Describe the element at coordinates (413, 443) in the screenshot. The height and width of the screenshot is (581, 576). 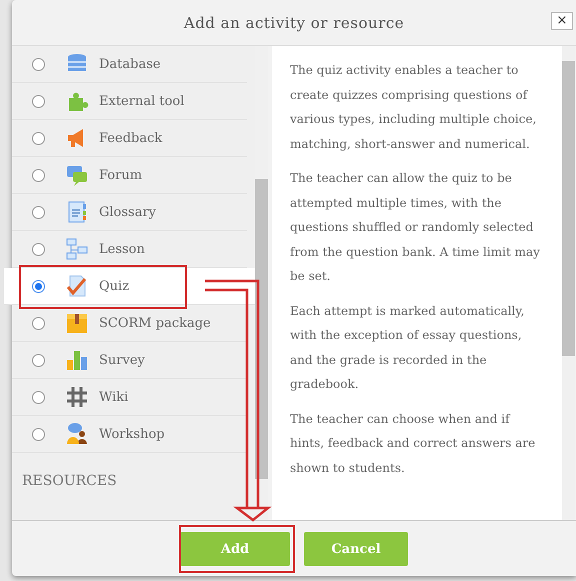
I see `description-paragraph: The teacher can choose when and if hints, feedback and correct answers are shown to students.` at that location.